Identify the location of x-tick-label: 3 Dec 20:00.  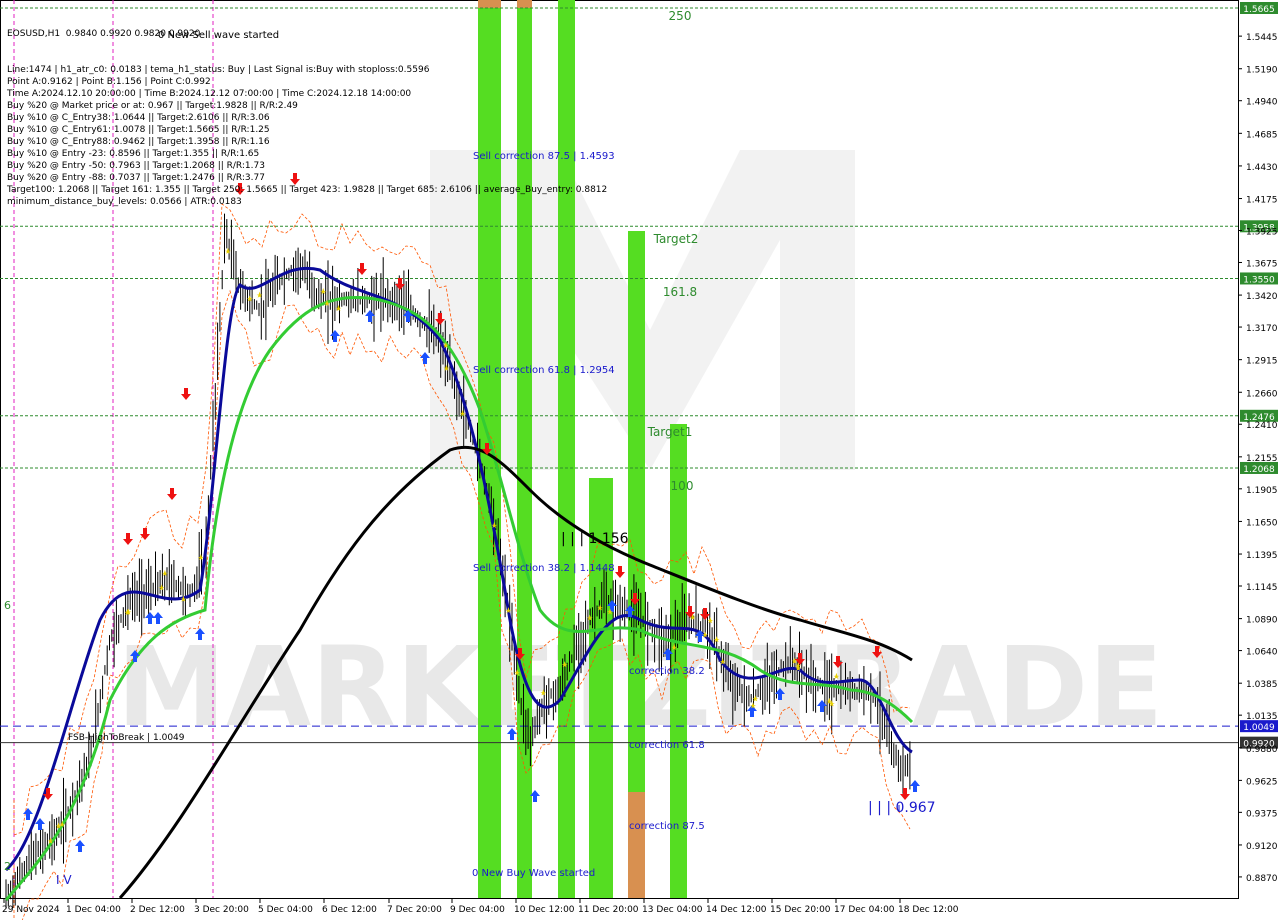
(221, 910).